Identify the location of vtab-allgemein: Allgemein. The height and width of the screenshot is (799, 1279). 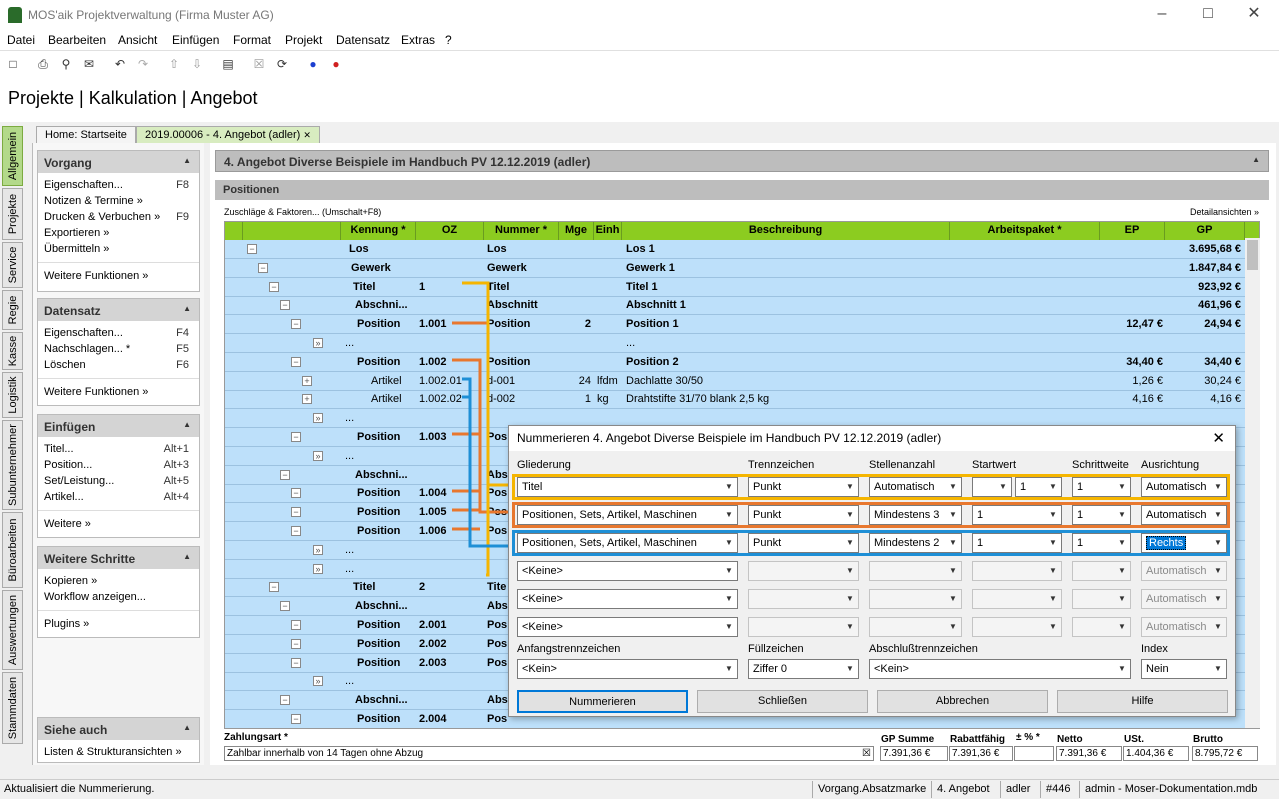
(12, 156).